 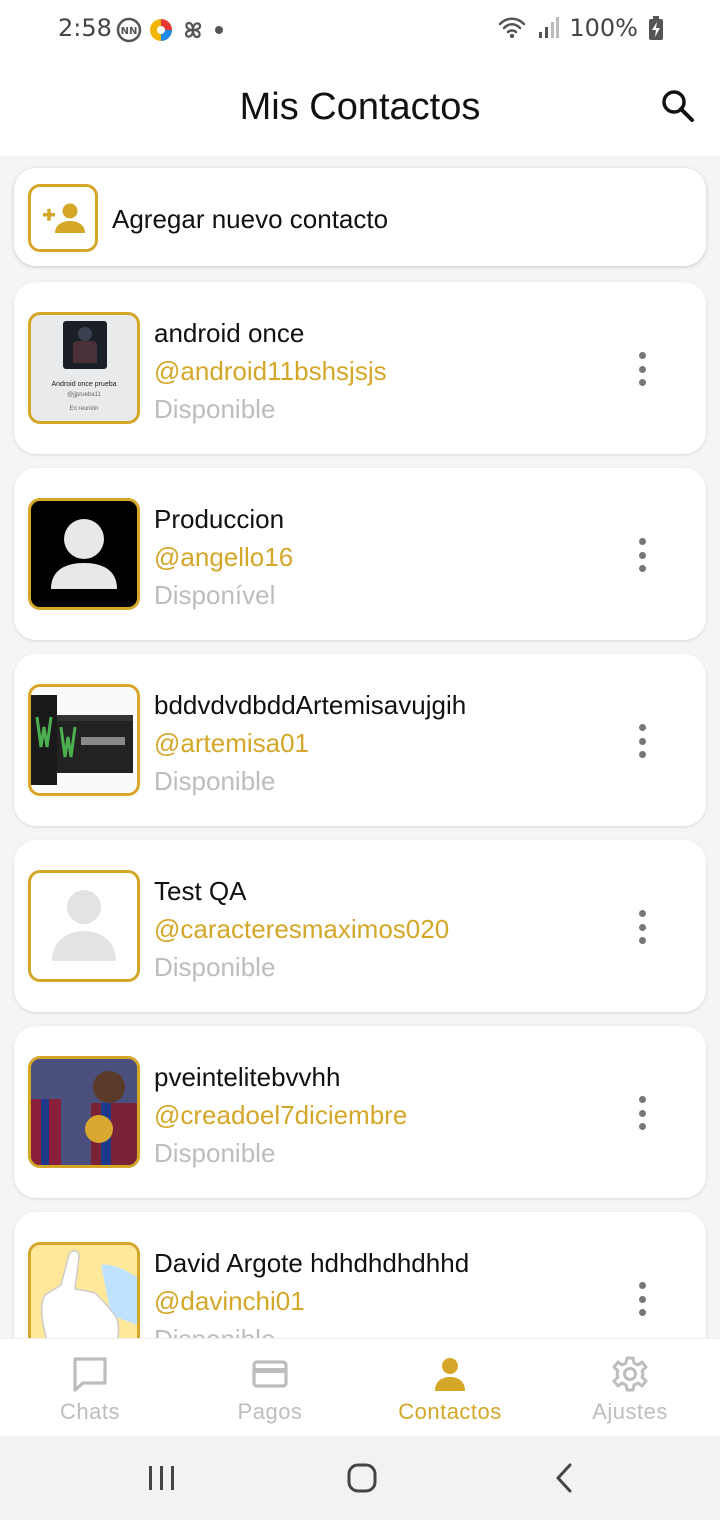 I want to click on add-contact-label: Agregar nuevo contacto, so click(x=250, y=219).